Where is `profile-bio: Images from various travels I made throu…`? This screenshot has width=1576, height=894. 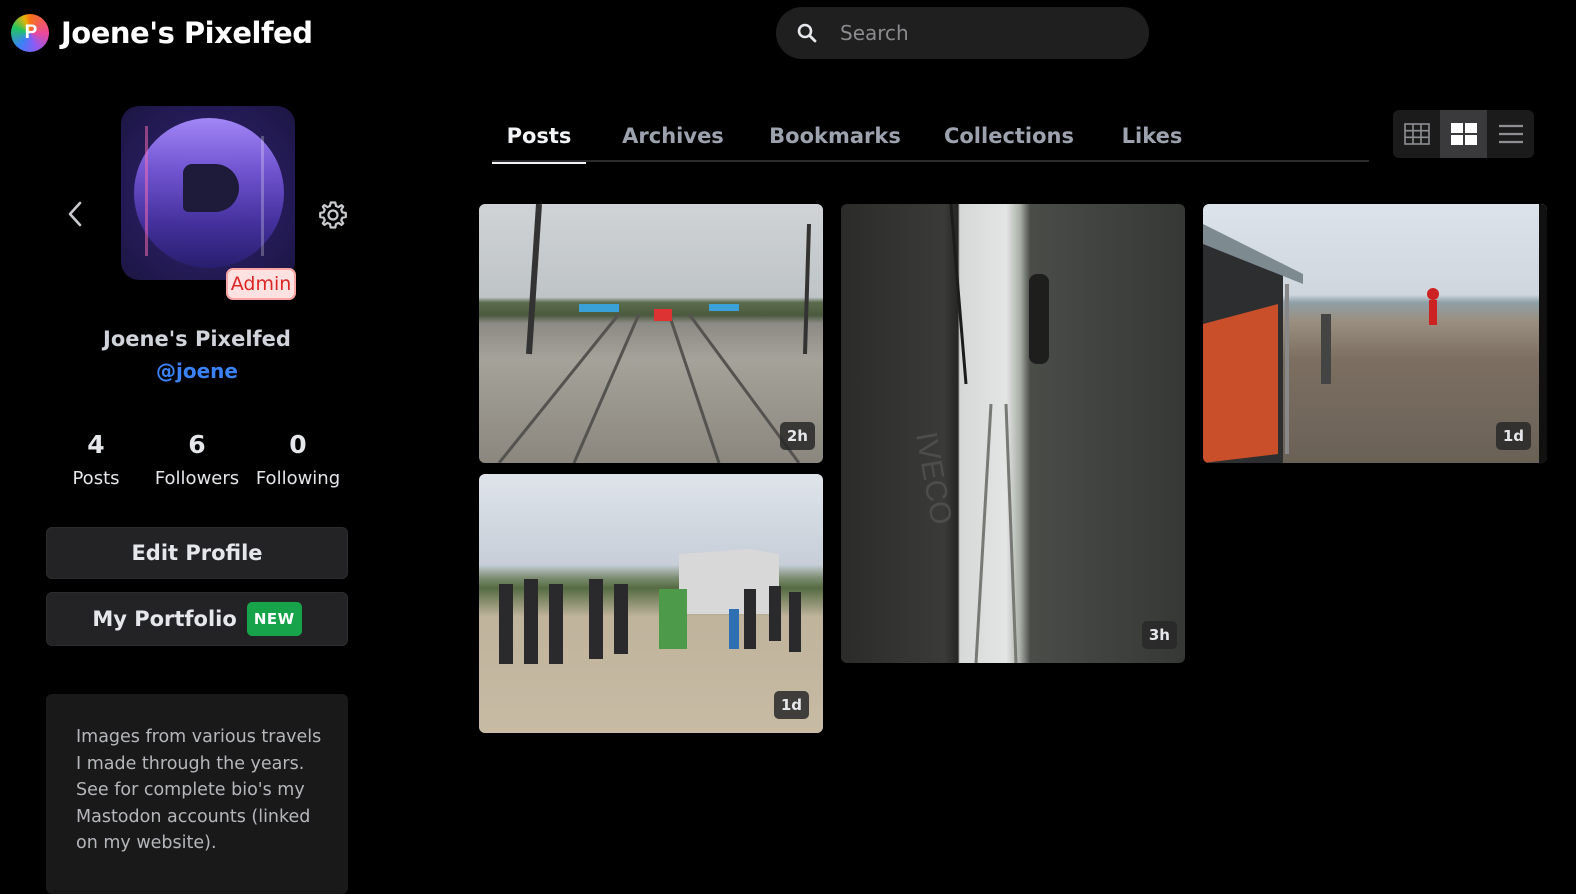
profile-bio: Images from various travels I made throu… is located at coordinates (197, 794).